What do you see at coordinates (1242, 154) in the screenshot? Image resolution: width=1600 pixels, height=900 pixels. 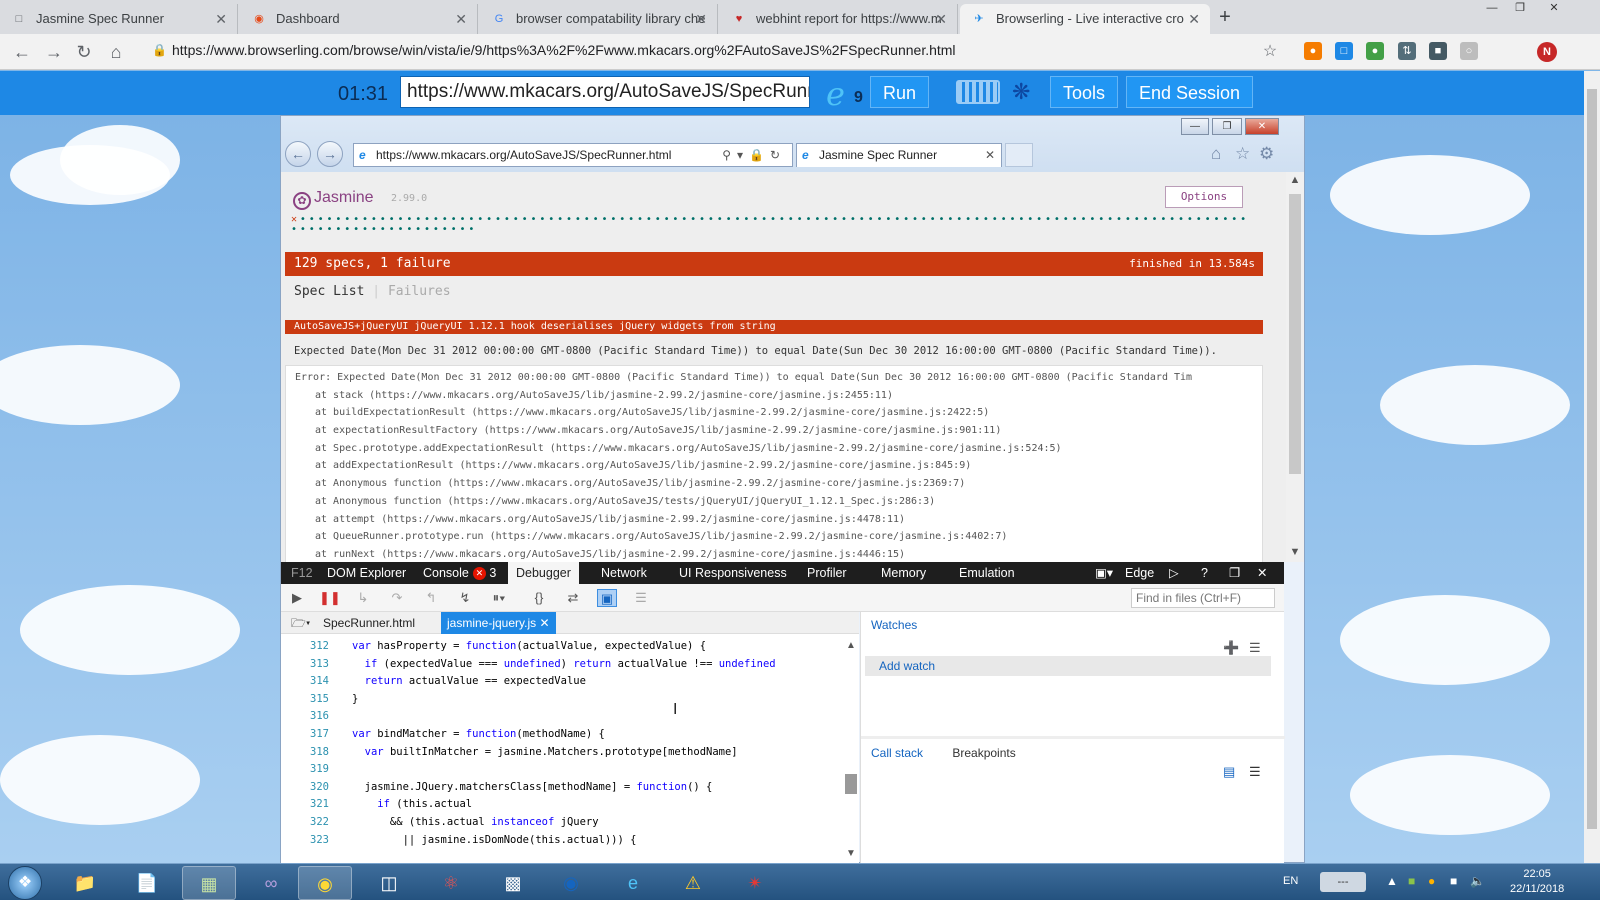 I see `ie-favorites-icon: ☆` at bounding box center [1242, 154].